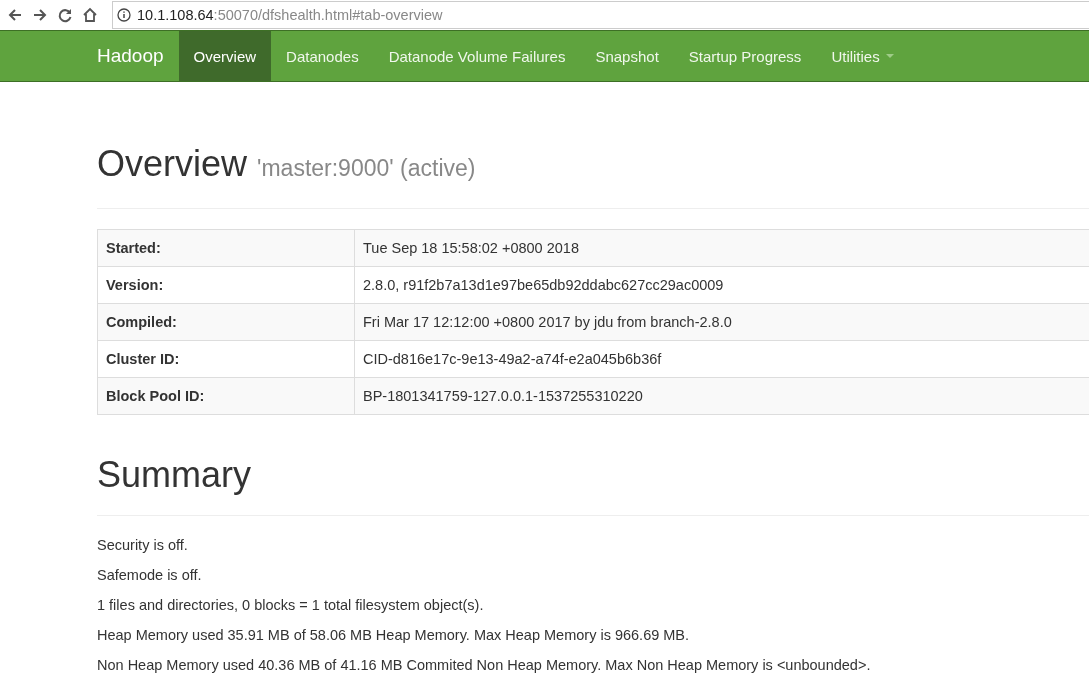  What do you see at coordinates (130, 56) in the screenshot?
I see `brand-link: Hadoop` at bounding box center [130, 56].